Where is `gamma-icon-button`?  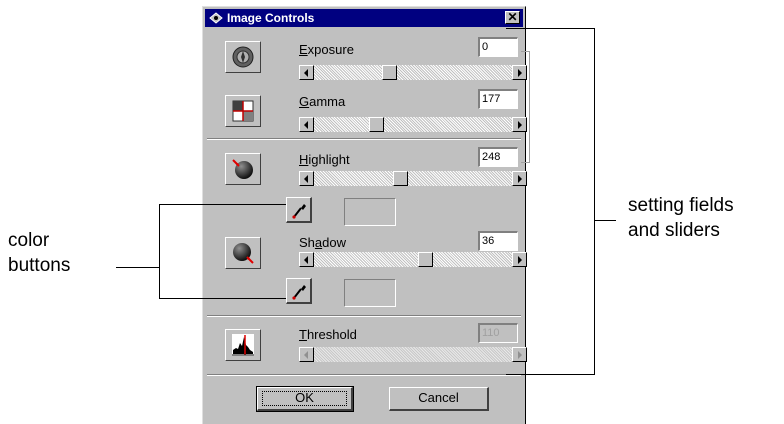 gamma-icon-button is located at coordinates (243, 111).